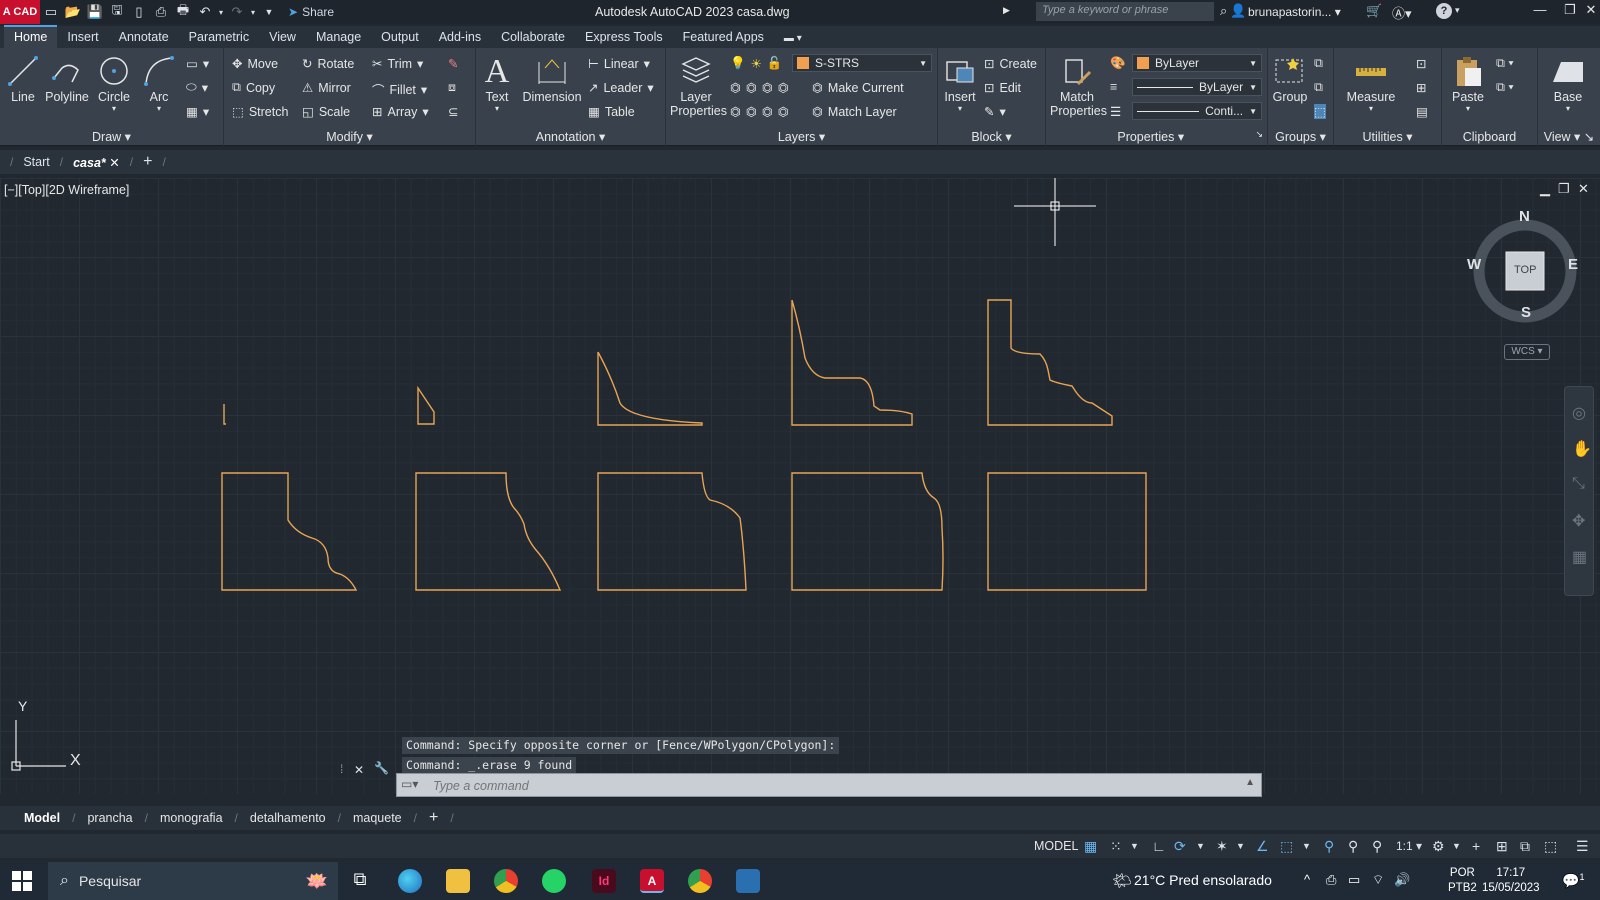  I want to click on modify-panel-title: Modify ▾, so click(349, 136).